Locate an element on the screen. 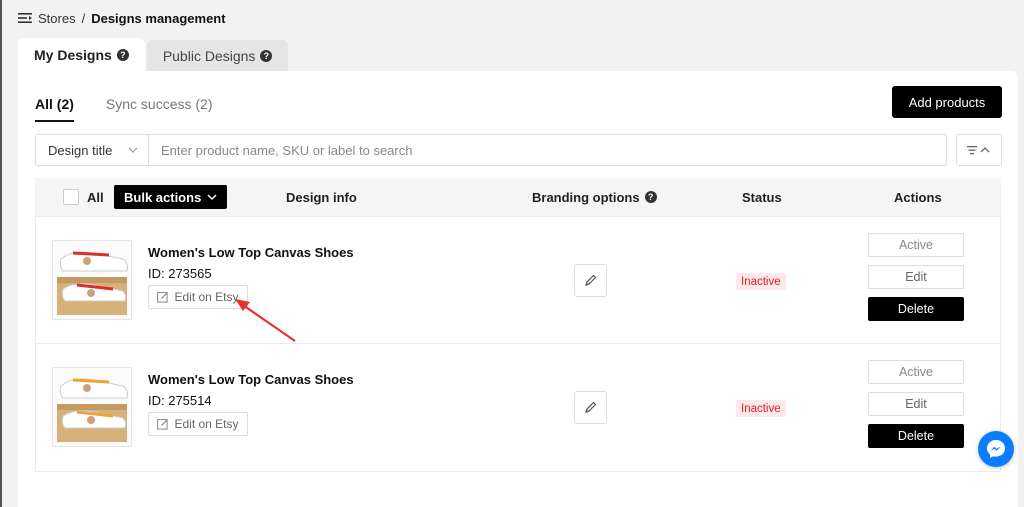  tab-public-designs: Public Designs ? is located at coordinates (217, 55).